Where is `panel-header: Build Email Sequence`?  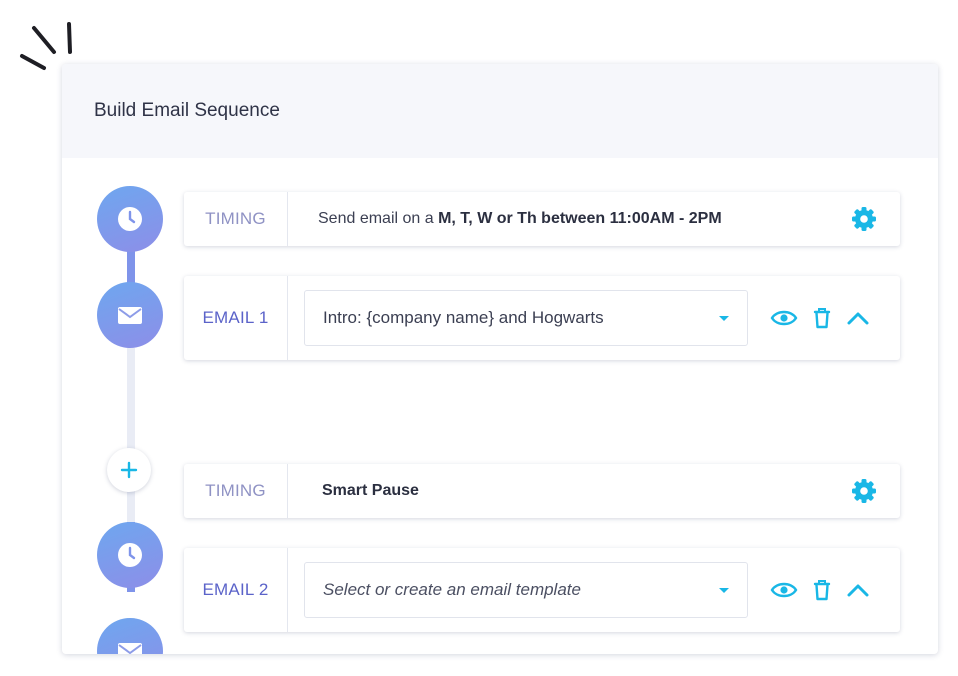 panel-header: Build Email Sequence is located at coordinates (500, 111).